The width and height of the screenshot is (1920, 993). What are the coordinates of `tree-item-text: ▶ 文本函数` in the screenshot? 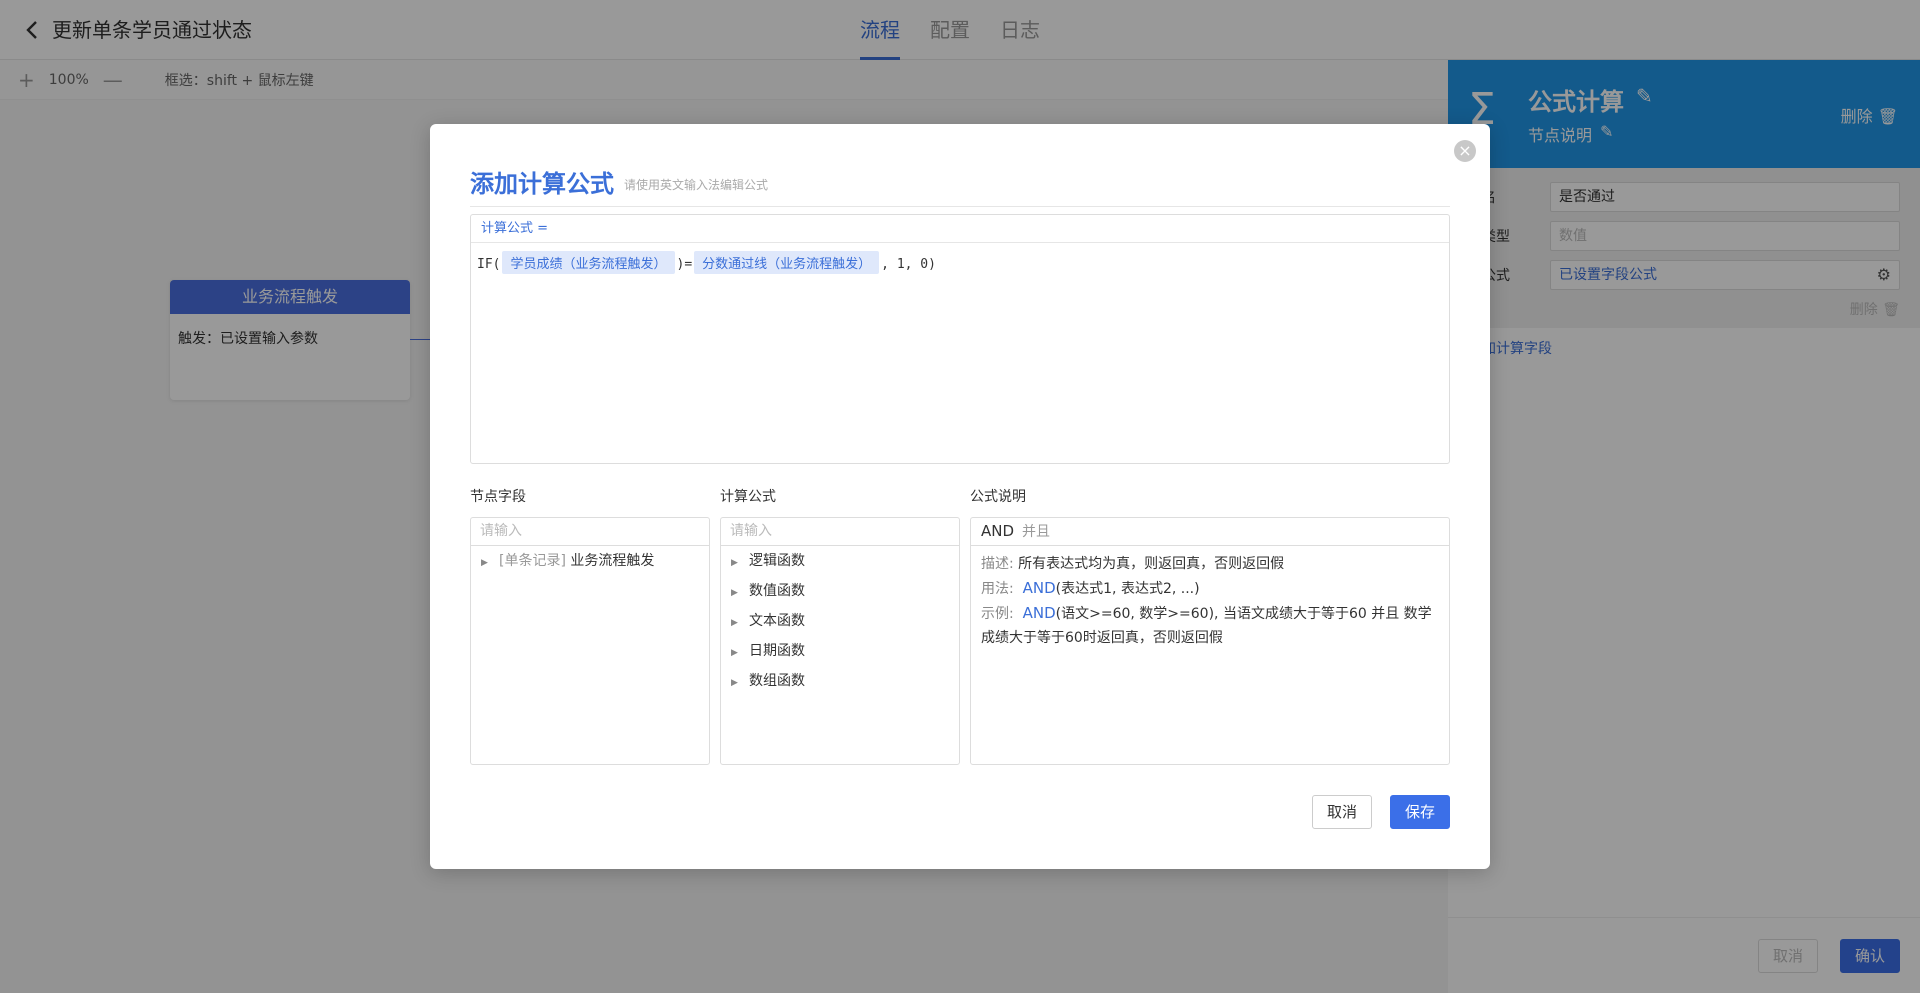 It's located at (840, 621).